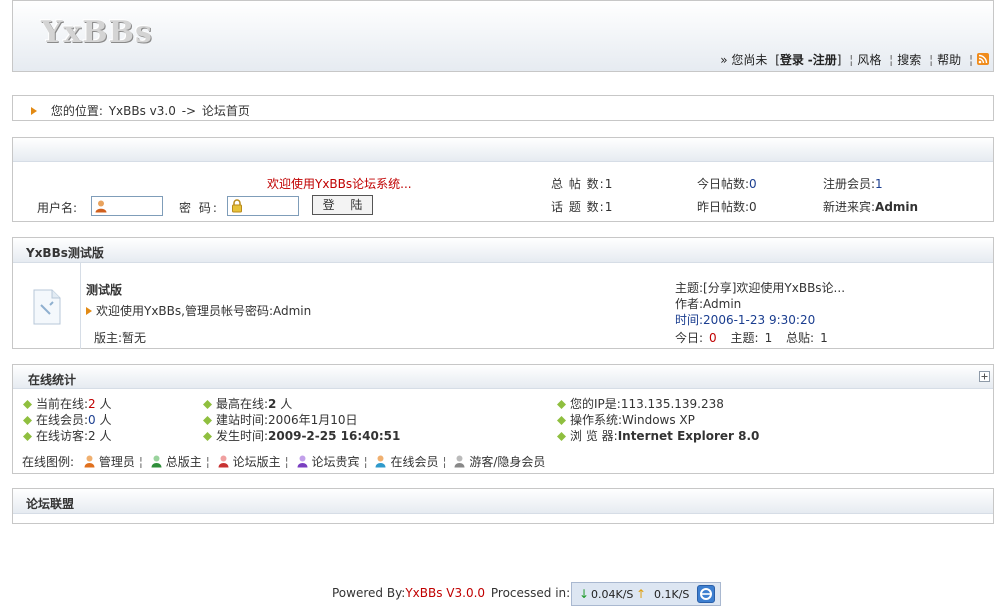  Describe the element at coordinates (89, 461) in the screenshot. I see `admin-user-icon` at that location.